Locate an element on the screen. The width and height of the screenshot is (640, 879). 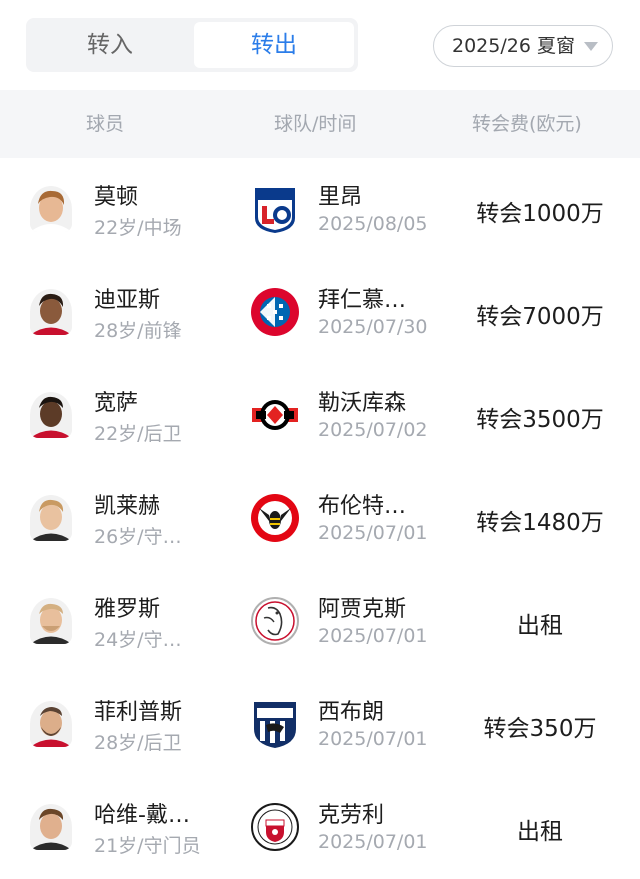
bayern-crest-icon is located at coordinates (275, 312).